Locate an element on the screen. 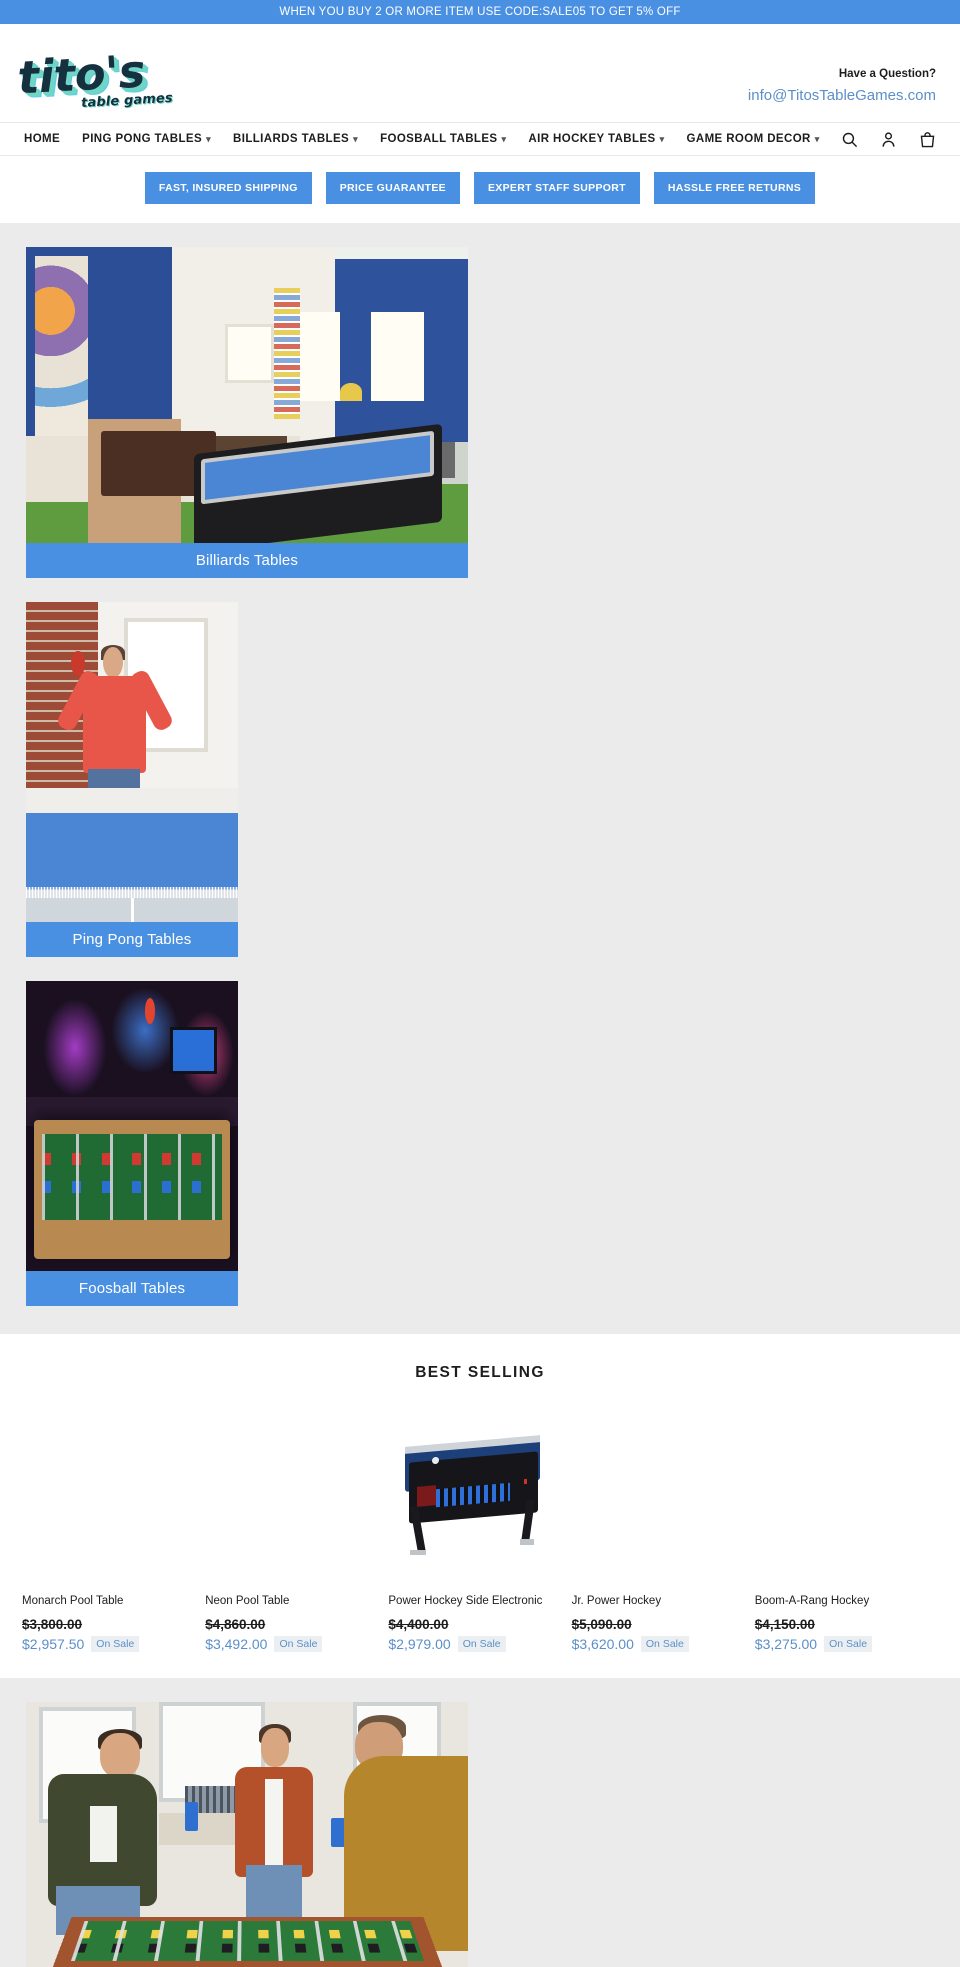  collection-card-foosball-tables: Foosball Tables is located at coordinates (132, 1143).